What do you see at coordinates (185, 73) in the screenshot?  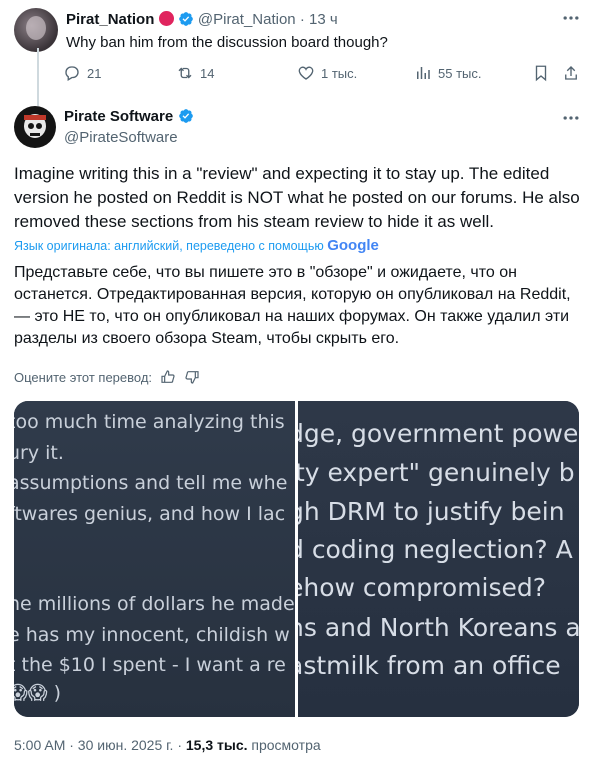 I see `repost-icon` at bounding box center [185, 73].